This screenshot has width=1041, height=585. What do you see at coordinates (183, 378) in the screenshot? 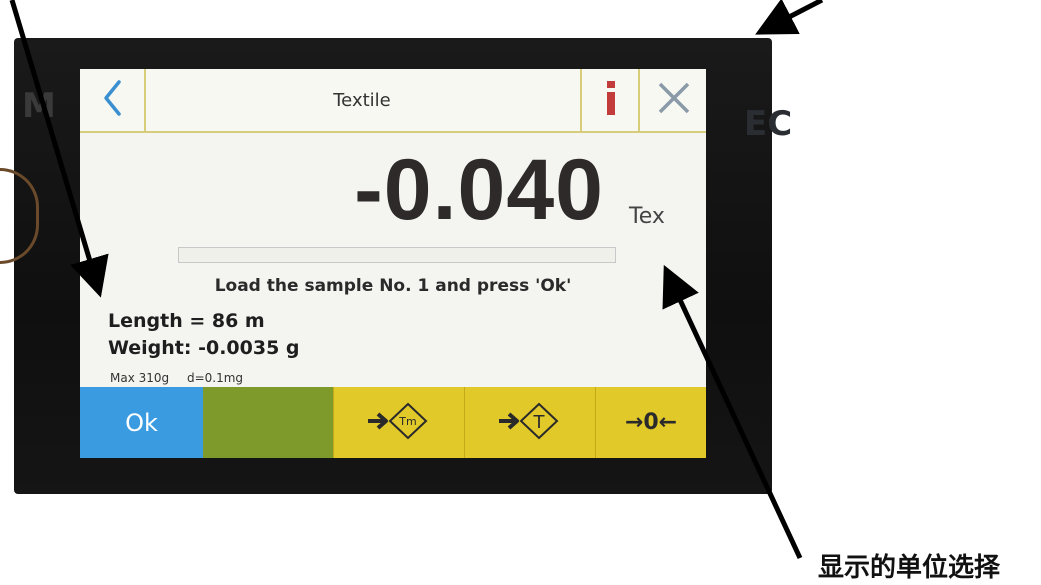
I see `capacity-info: Max 310g d=0.1mg` at bounding box center [183, 378].